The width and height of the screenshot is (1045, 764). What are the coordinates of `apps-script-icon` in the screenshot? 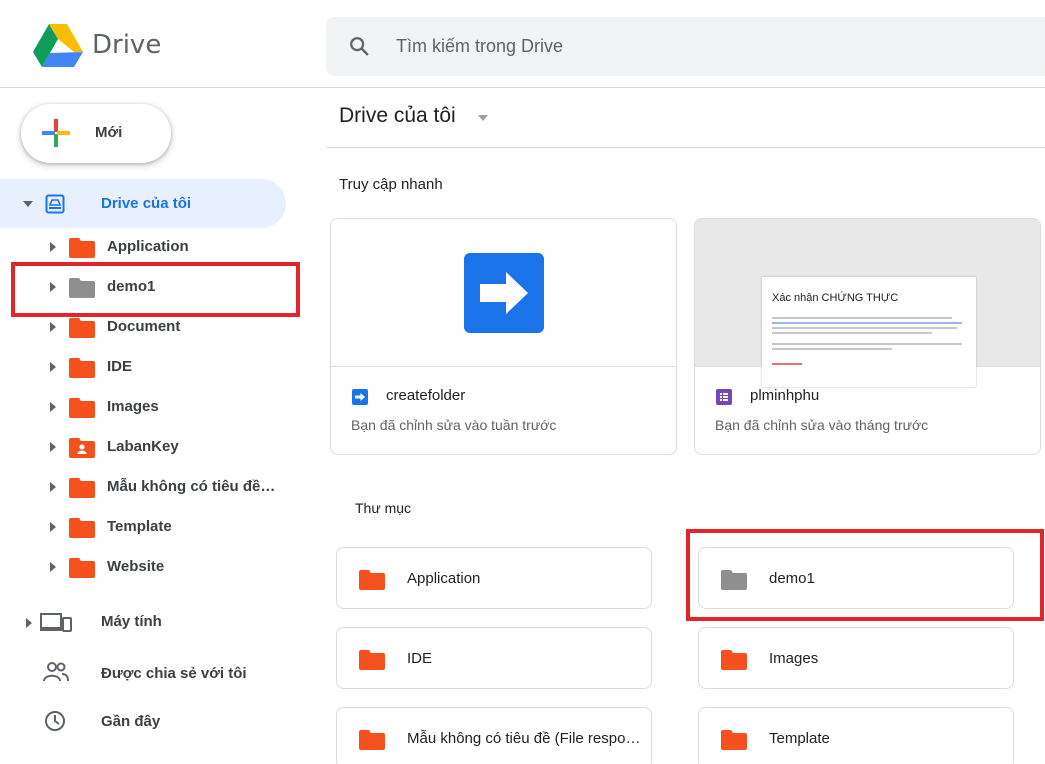 It's located at (360, 399).